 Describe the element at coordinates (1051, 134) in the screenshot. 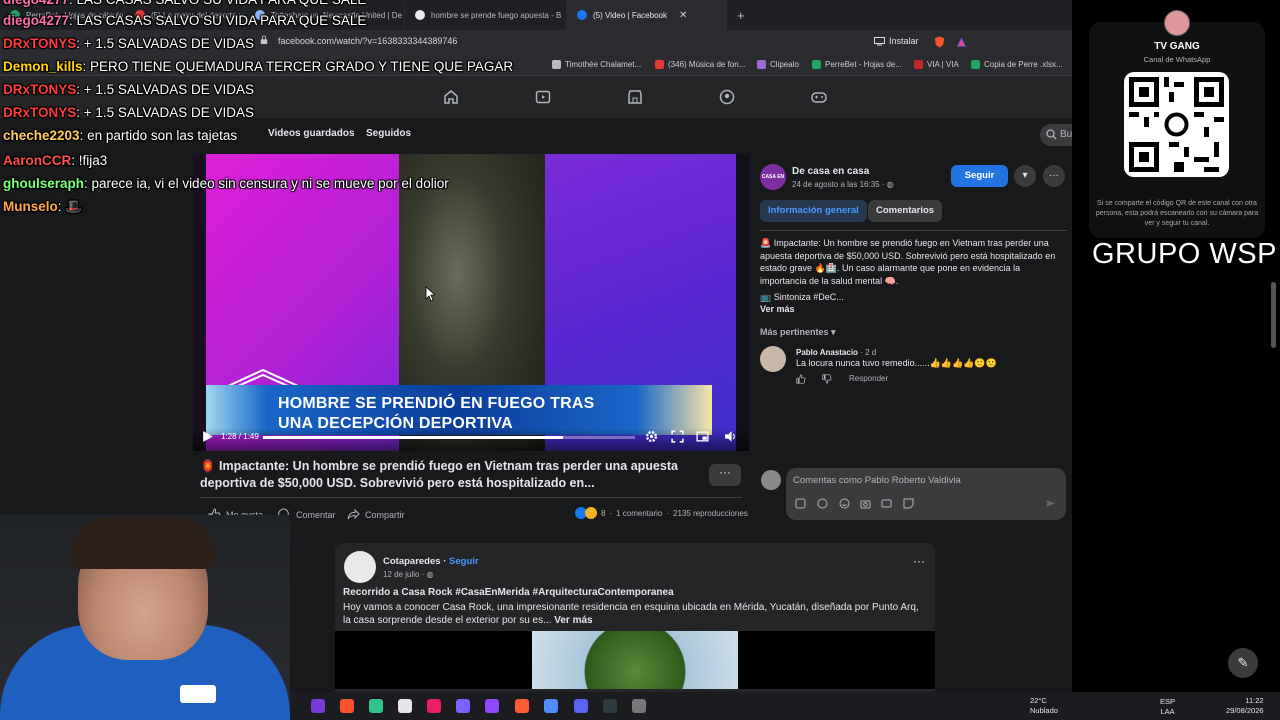

I see `search-icon` at that location.